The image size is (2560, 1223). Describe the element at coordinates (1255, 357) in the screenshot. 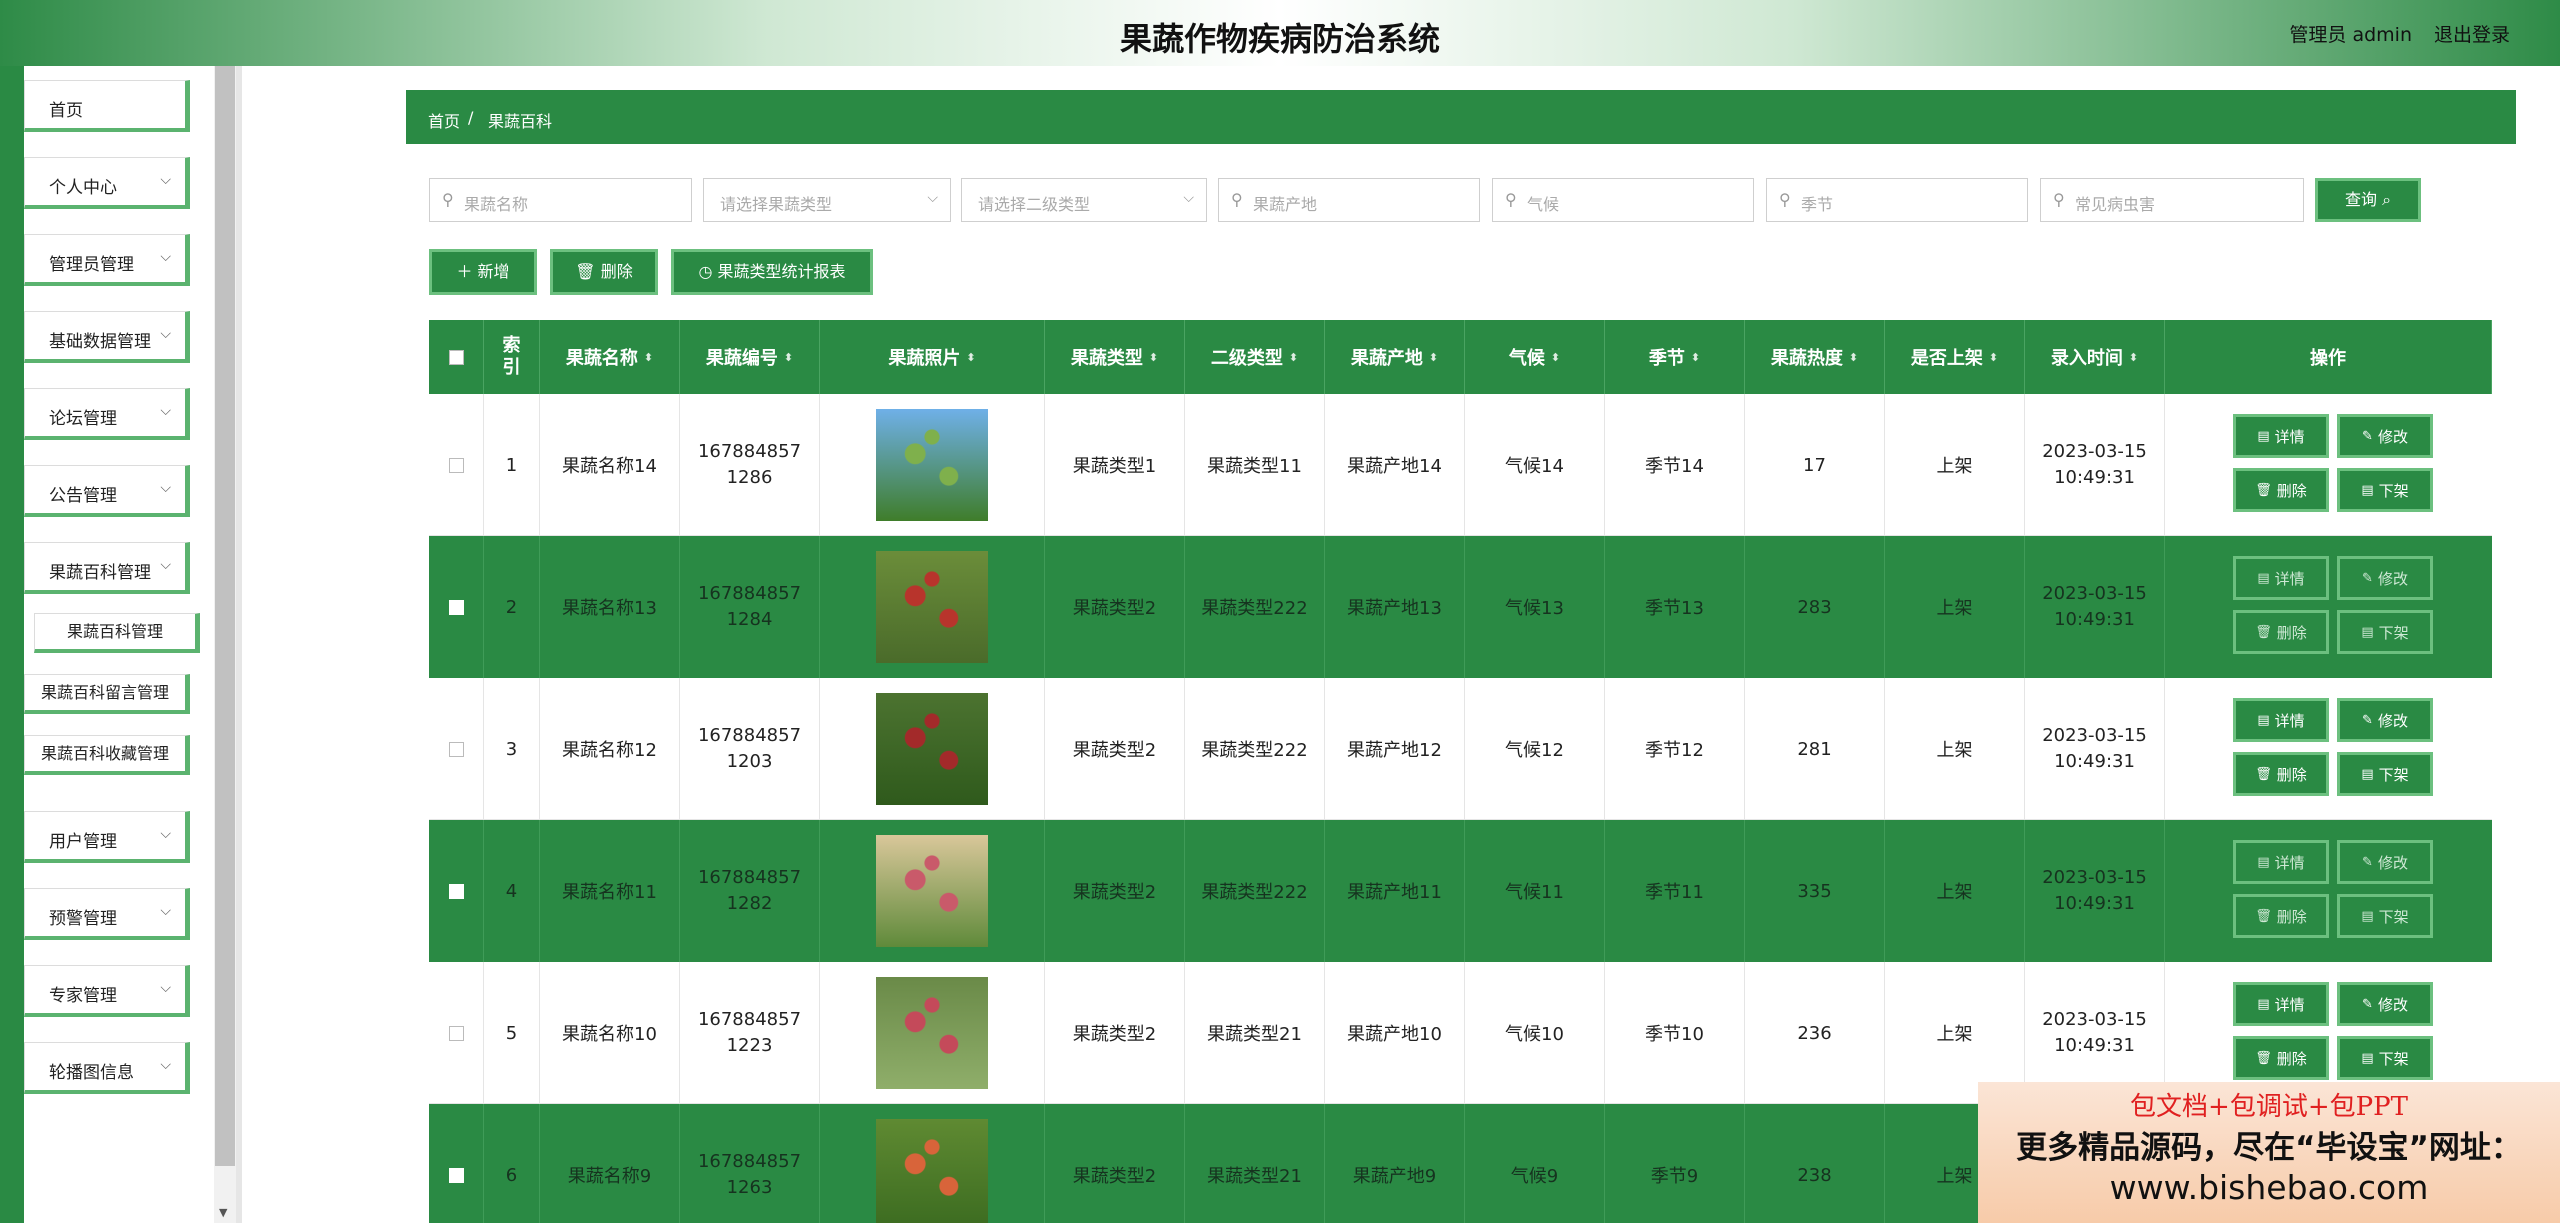

I see `column-header-5: 二级类型 ⬍` at that location.